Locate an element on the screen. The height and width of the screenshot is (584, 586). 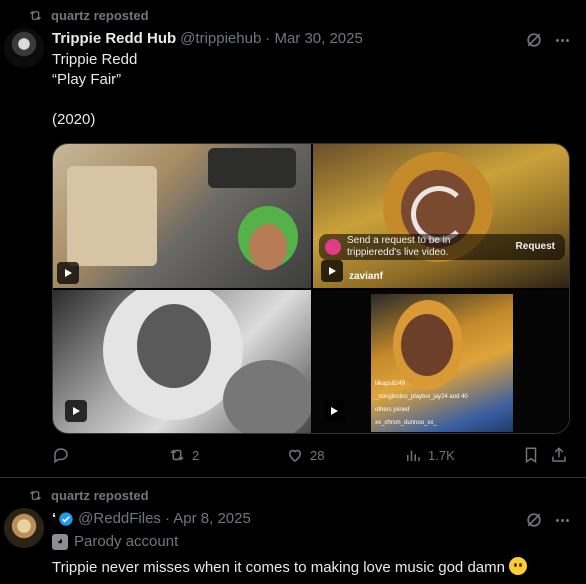
parody-label: Parody account is located at coordinates (126, 541).